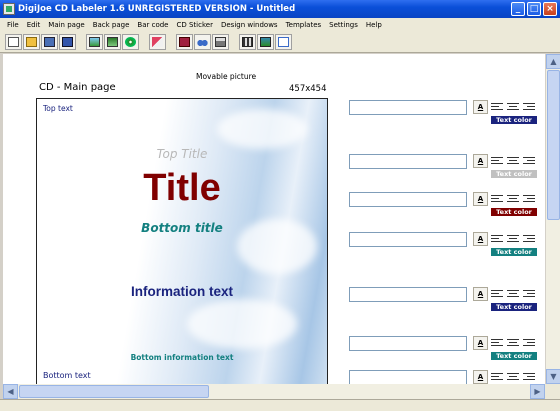 Image resolution: width=560 pixels, height=411 pixels. Describe the element at coordinates (77, 87) in the screenshot. I see `page-name-label: CD - Main page` at that location.